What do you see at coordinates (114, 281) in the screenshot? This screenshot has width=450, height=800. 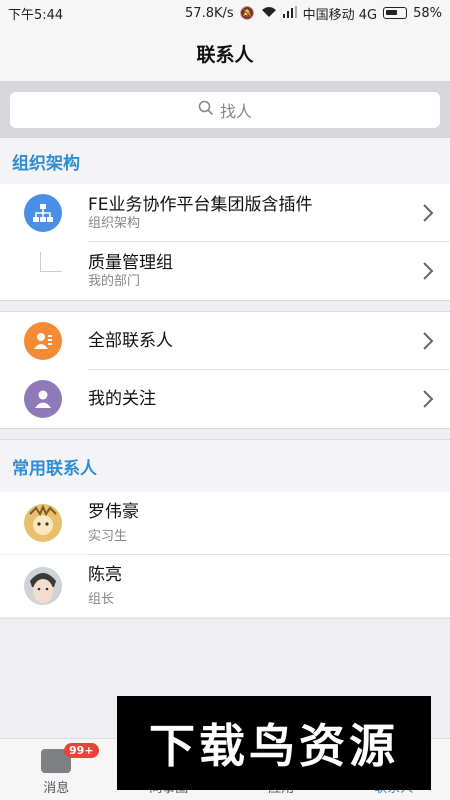 I see `department-subtitle: 我的部门` at bounding box center [114, 281].